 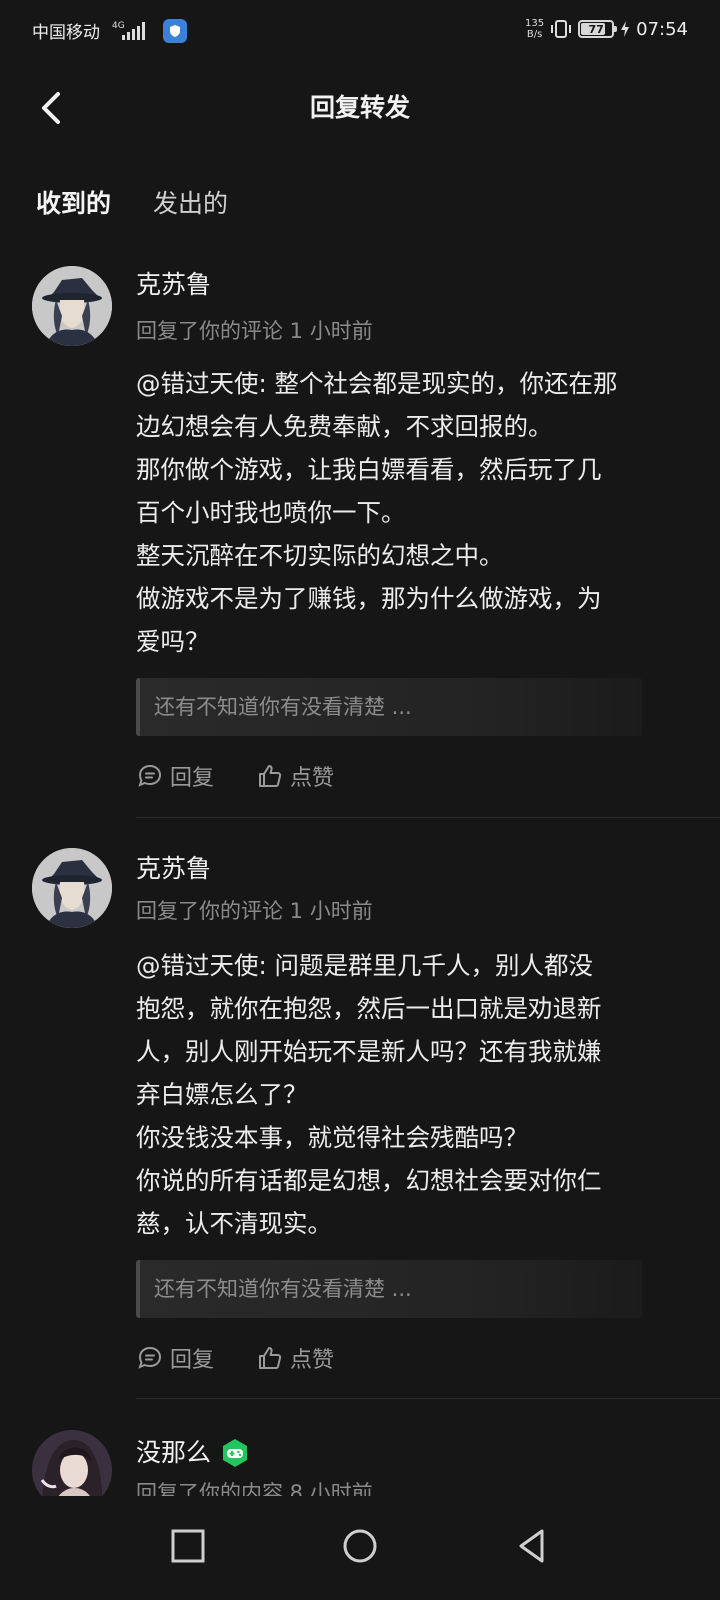 I want to click on net-speed-unit: B/s, so click(x=534, y=34).